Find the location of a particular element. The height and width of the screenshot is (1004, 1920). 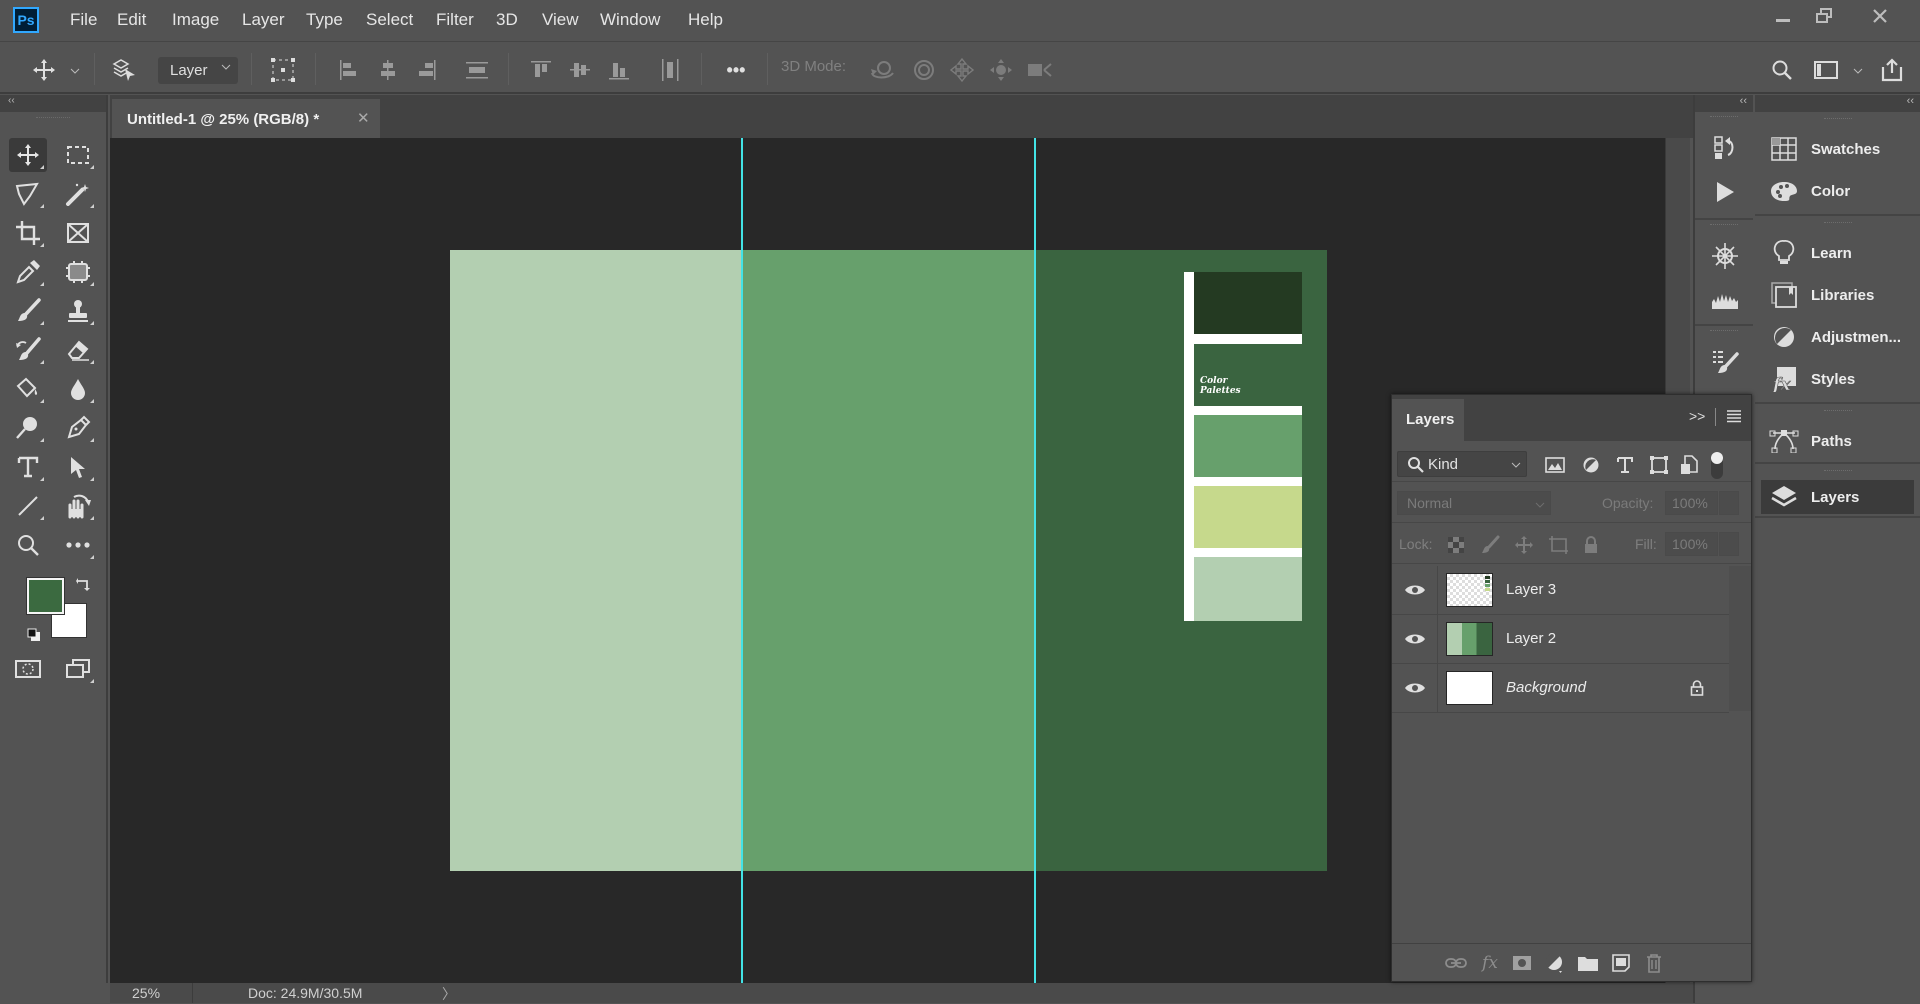

share-button is located at coordinates (1892, 70).